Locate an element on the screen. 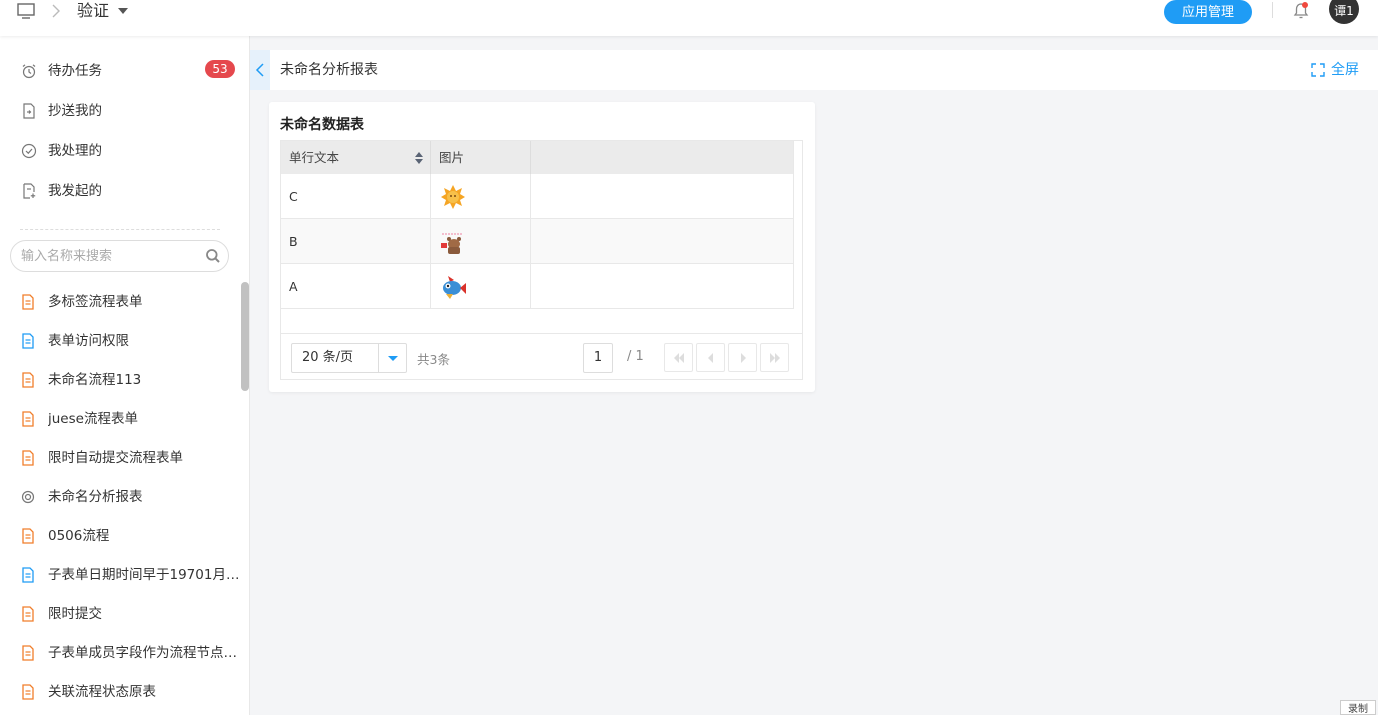 The image size is (1378, 715). next-page-button is located at coordinates (742, 357).